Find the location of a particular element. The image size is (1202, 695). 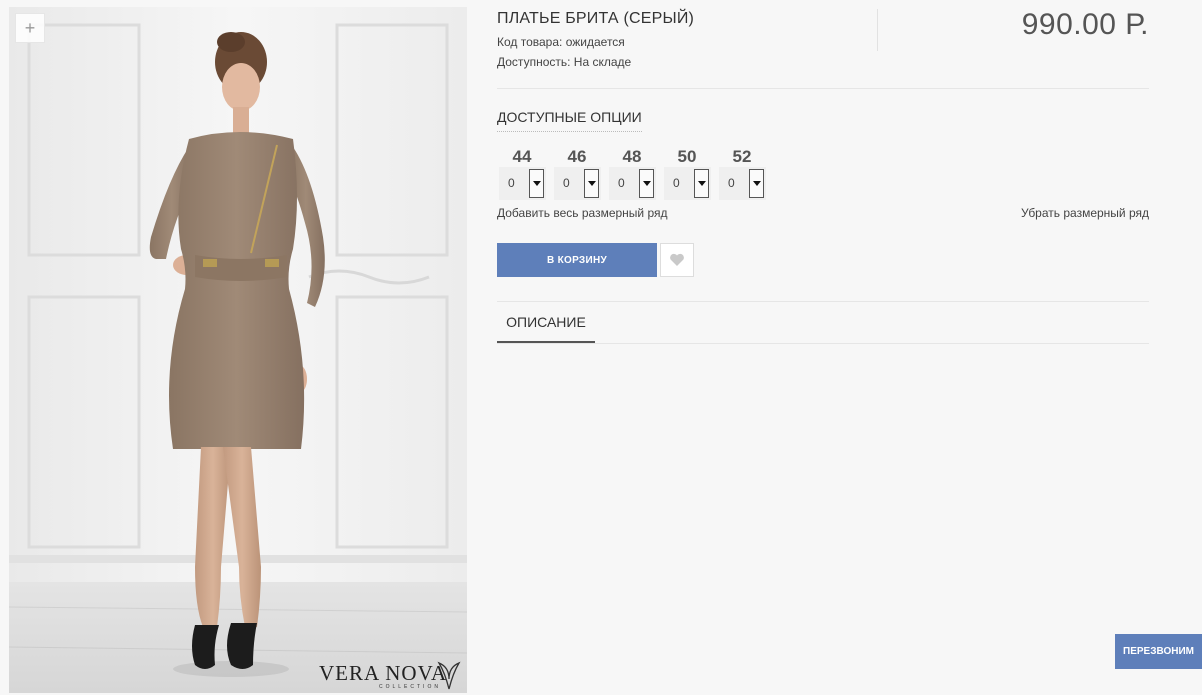

product-availability: Доступность: На складе is located at coordinates (564, 62).